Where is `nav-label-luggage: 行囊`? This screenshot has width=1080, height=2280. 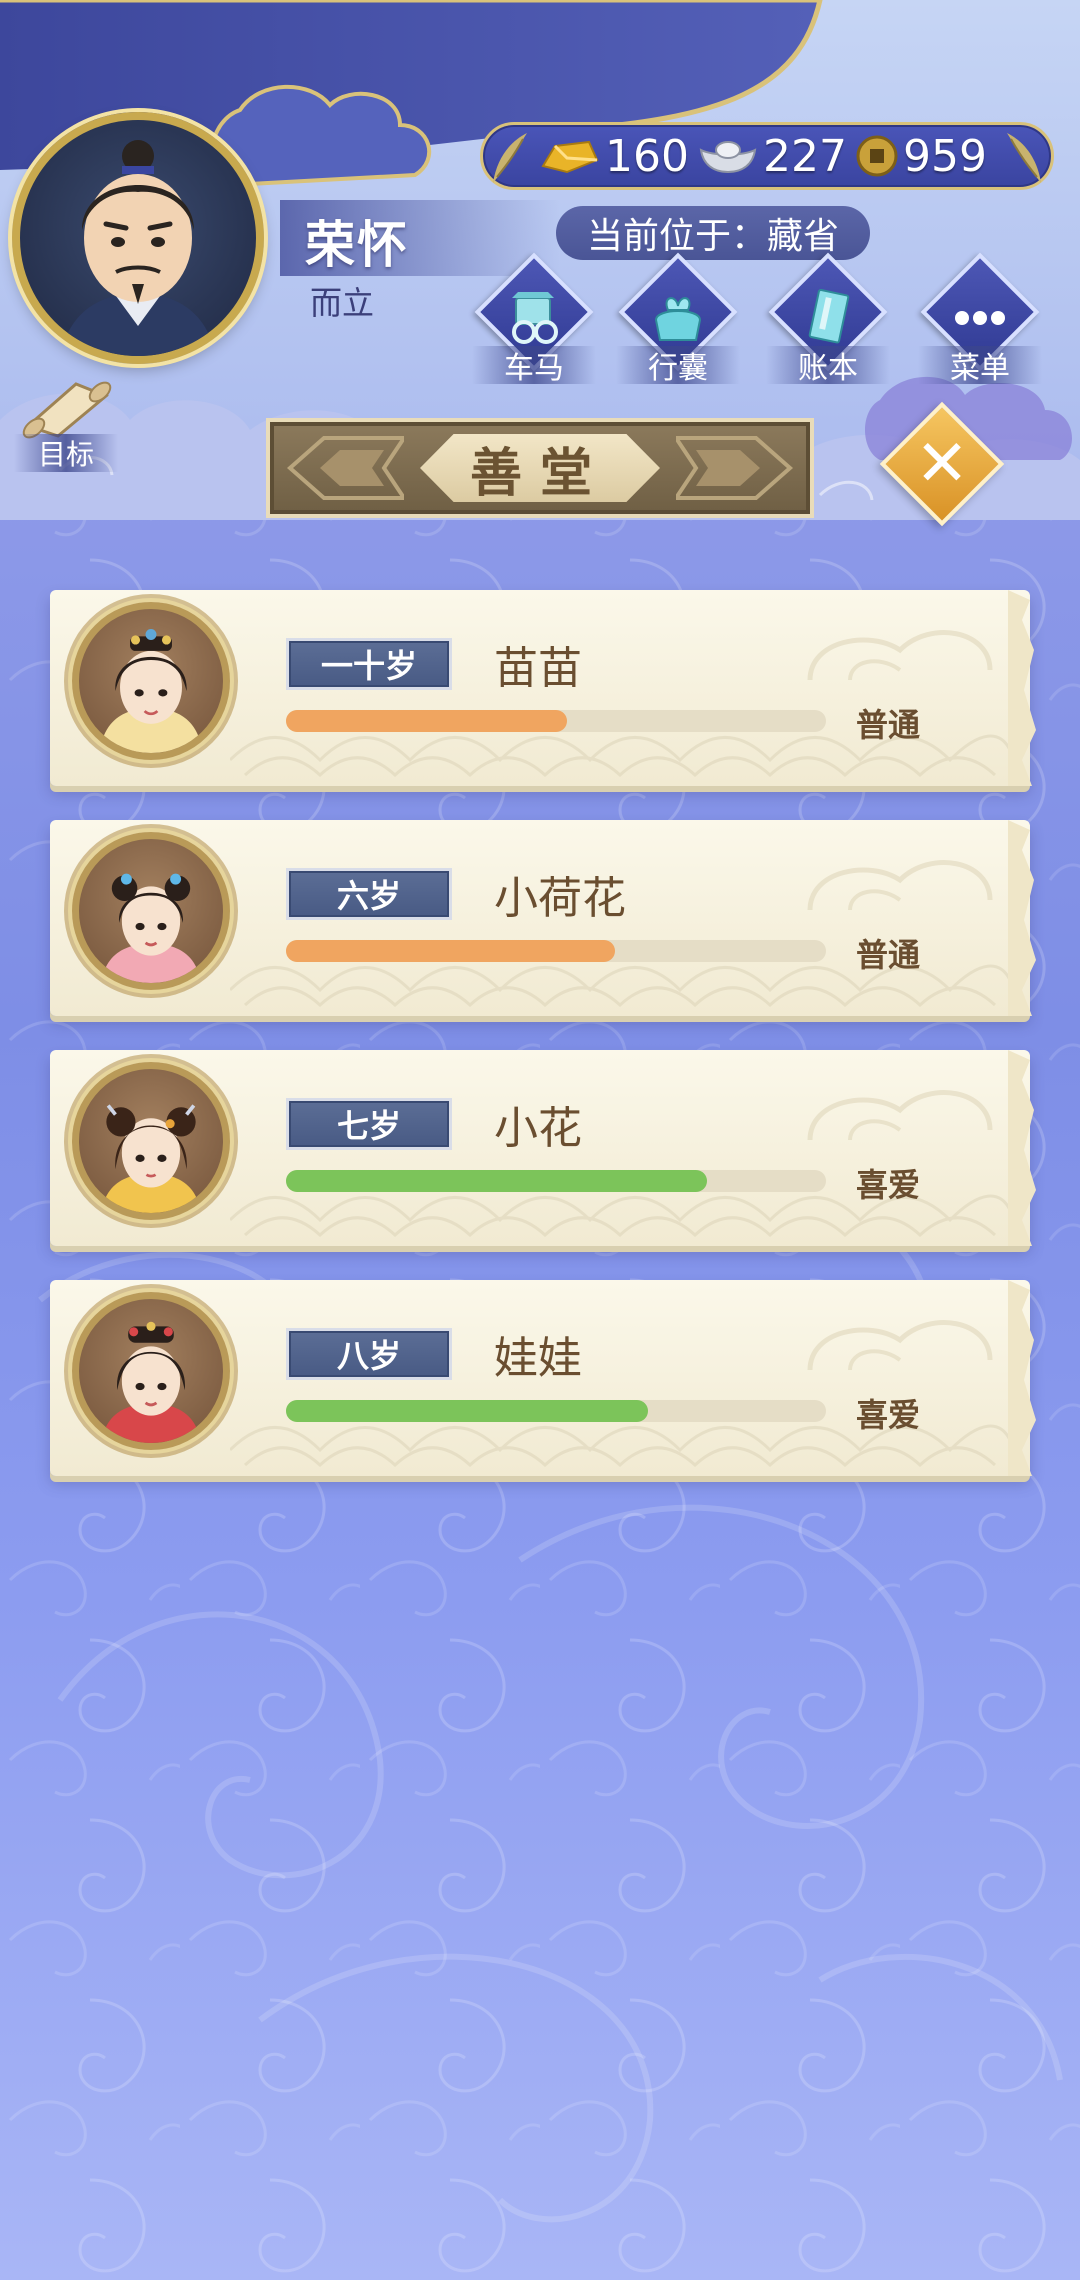 nav-label-luggage: 行囊 is located at coordinates (678, 366).